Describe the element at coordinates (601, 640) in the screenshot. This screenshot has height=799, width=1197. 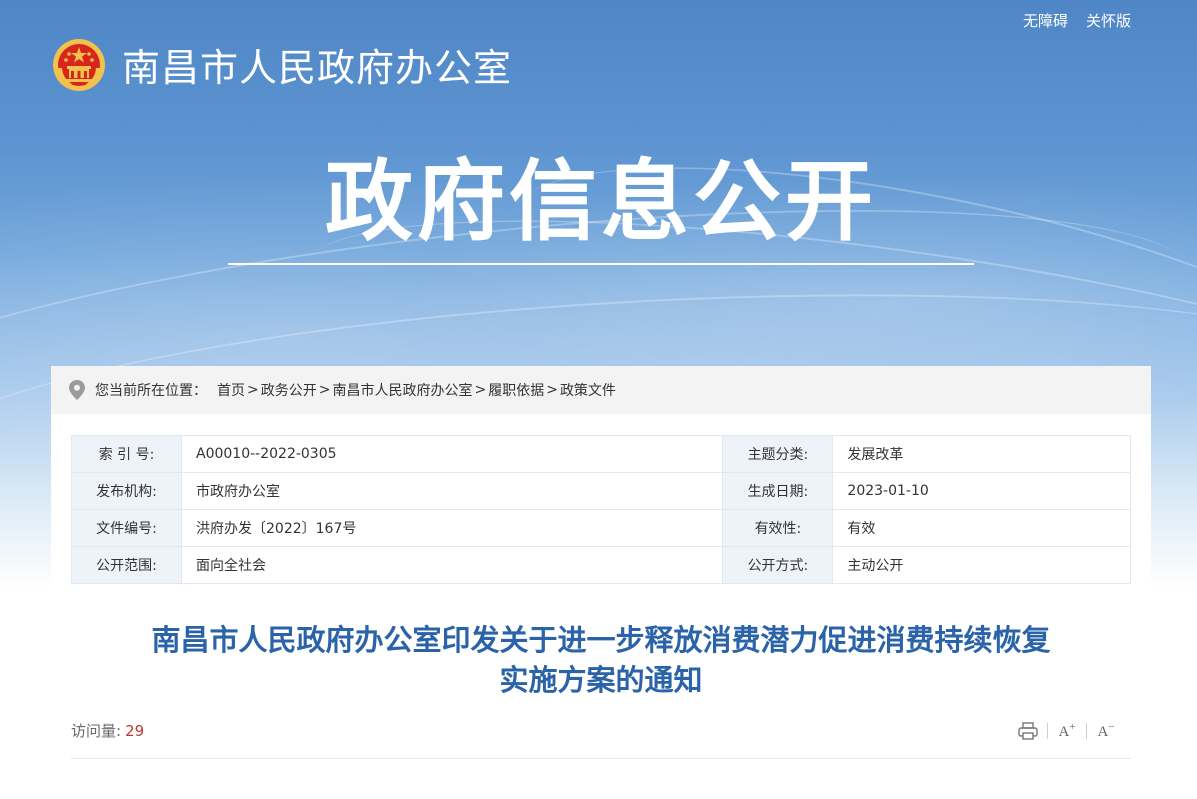
I see `document-title-line1: 南昌市人民政府办公室印发关于进一步释放消费潜力促进消费持续恢复` at that location.